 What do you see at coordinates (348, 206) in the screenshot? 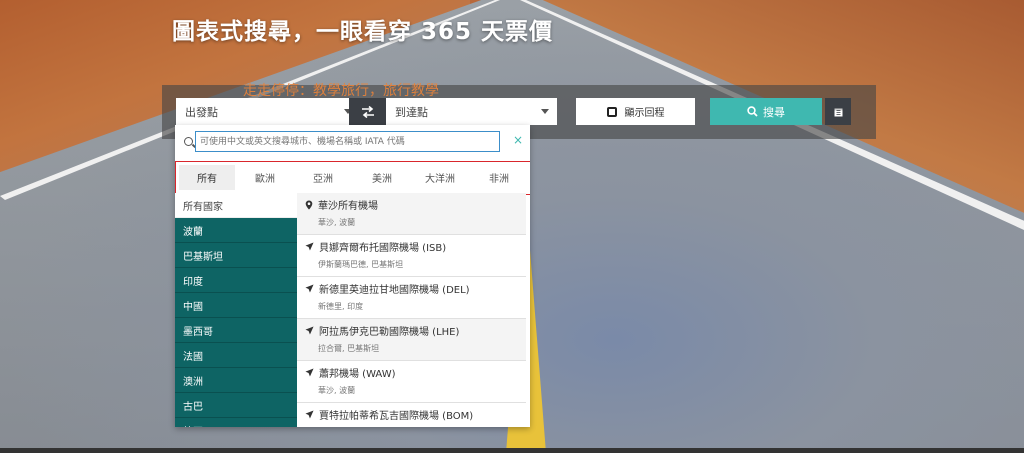
I see `airport-name: 華沙所有機場` at bounding box center [348, 206].